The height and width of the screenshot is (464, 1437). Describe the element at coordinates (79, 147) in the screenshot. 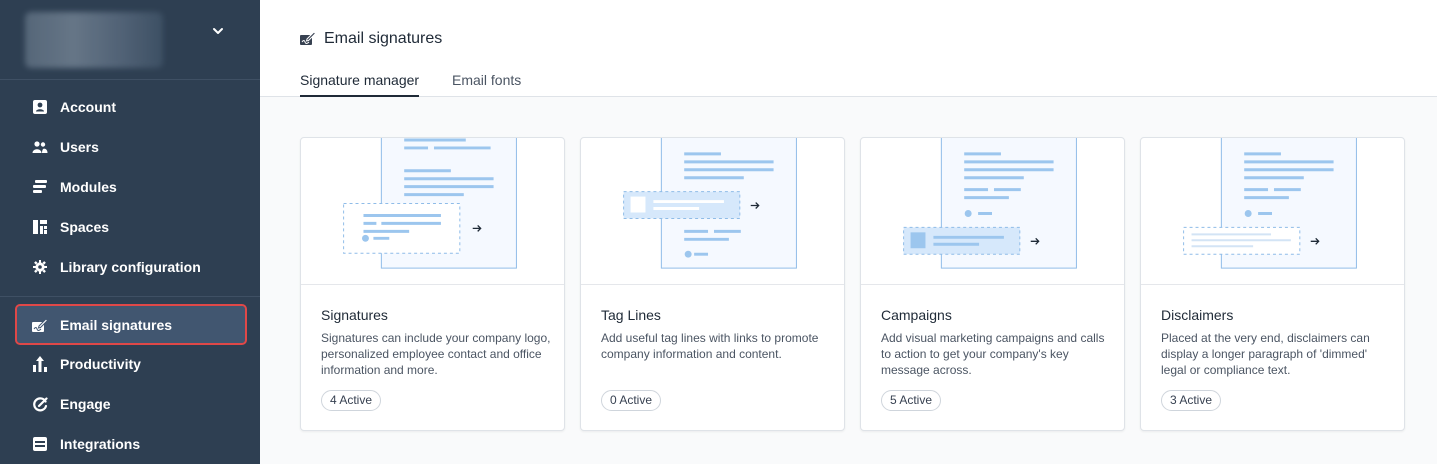

I see `sidebar-item-label: Users` at that location.